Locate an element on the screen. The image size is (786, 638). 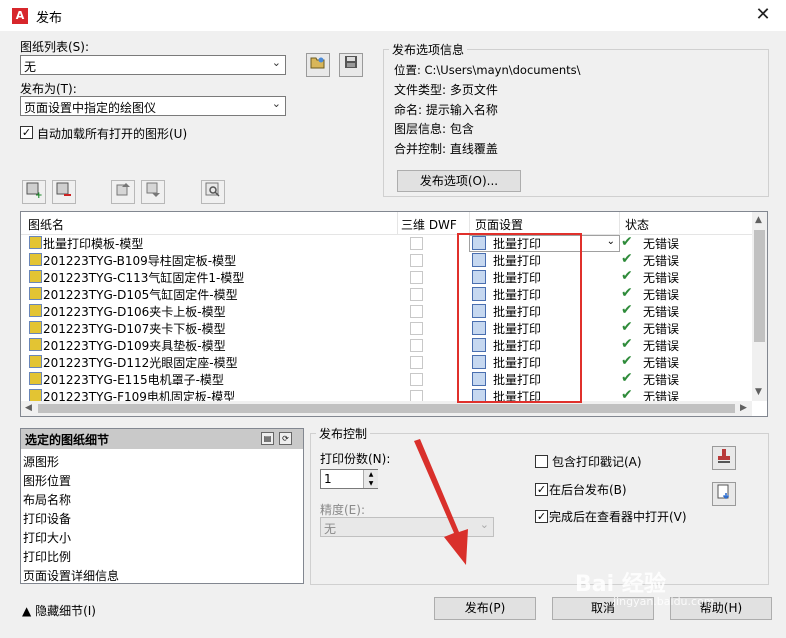
document-download-icon is located at coordinates (723, 492).